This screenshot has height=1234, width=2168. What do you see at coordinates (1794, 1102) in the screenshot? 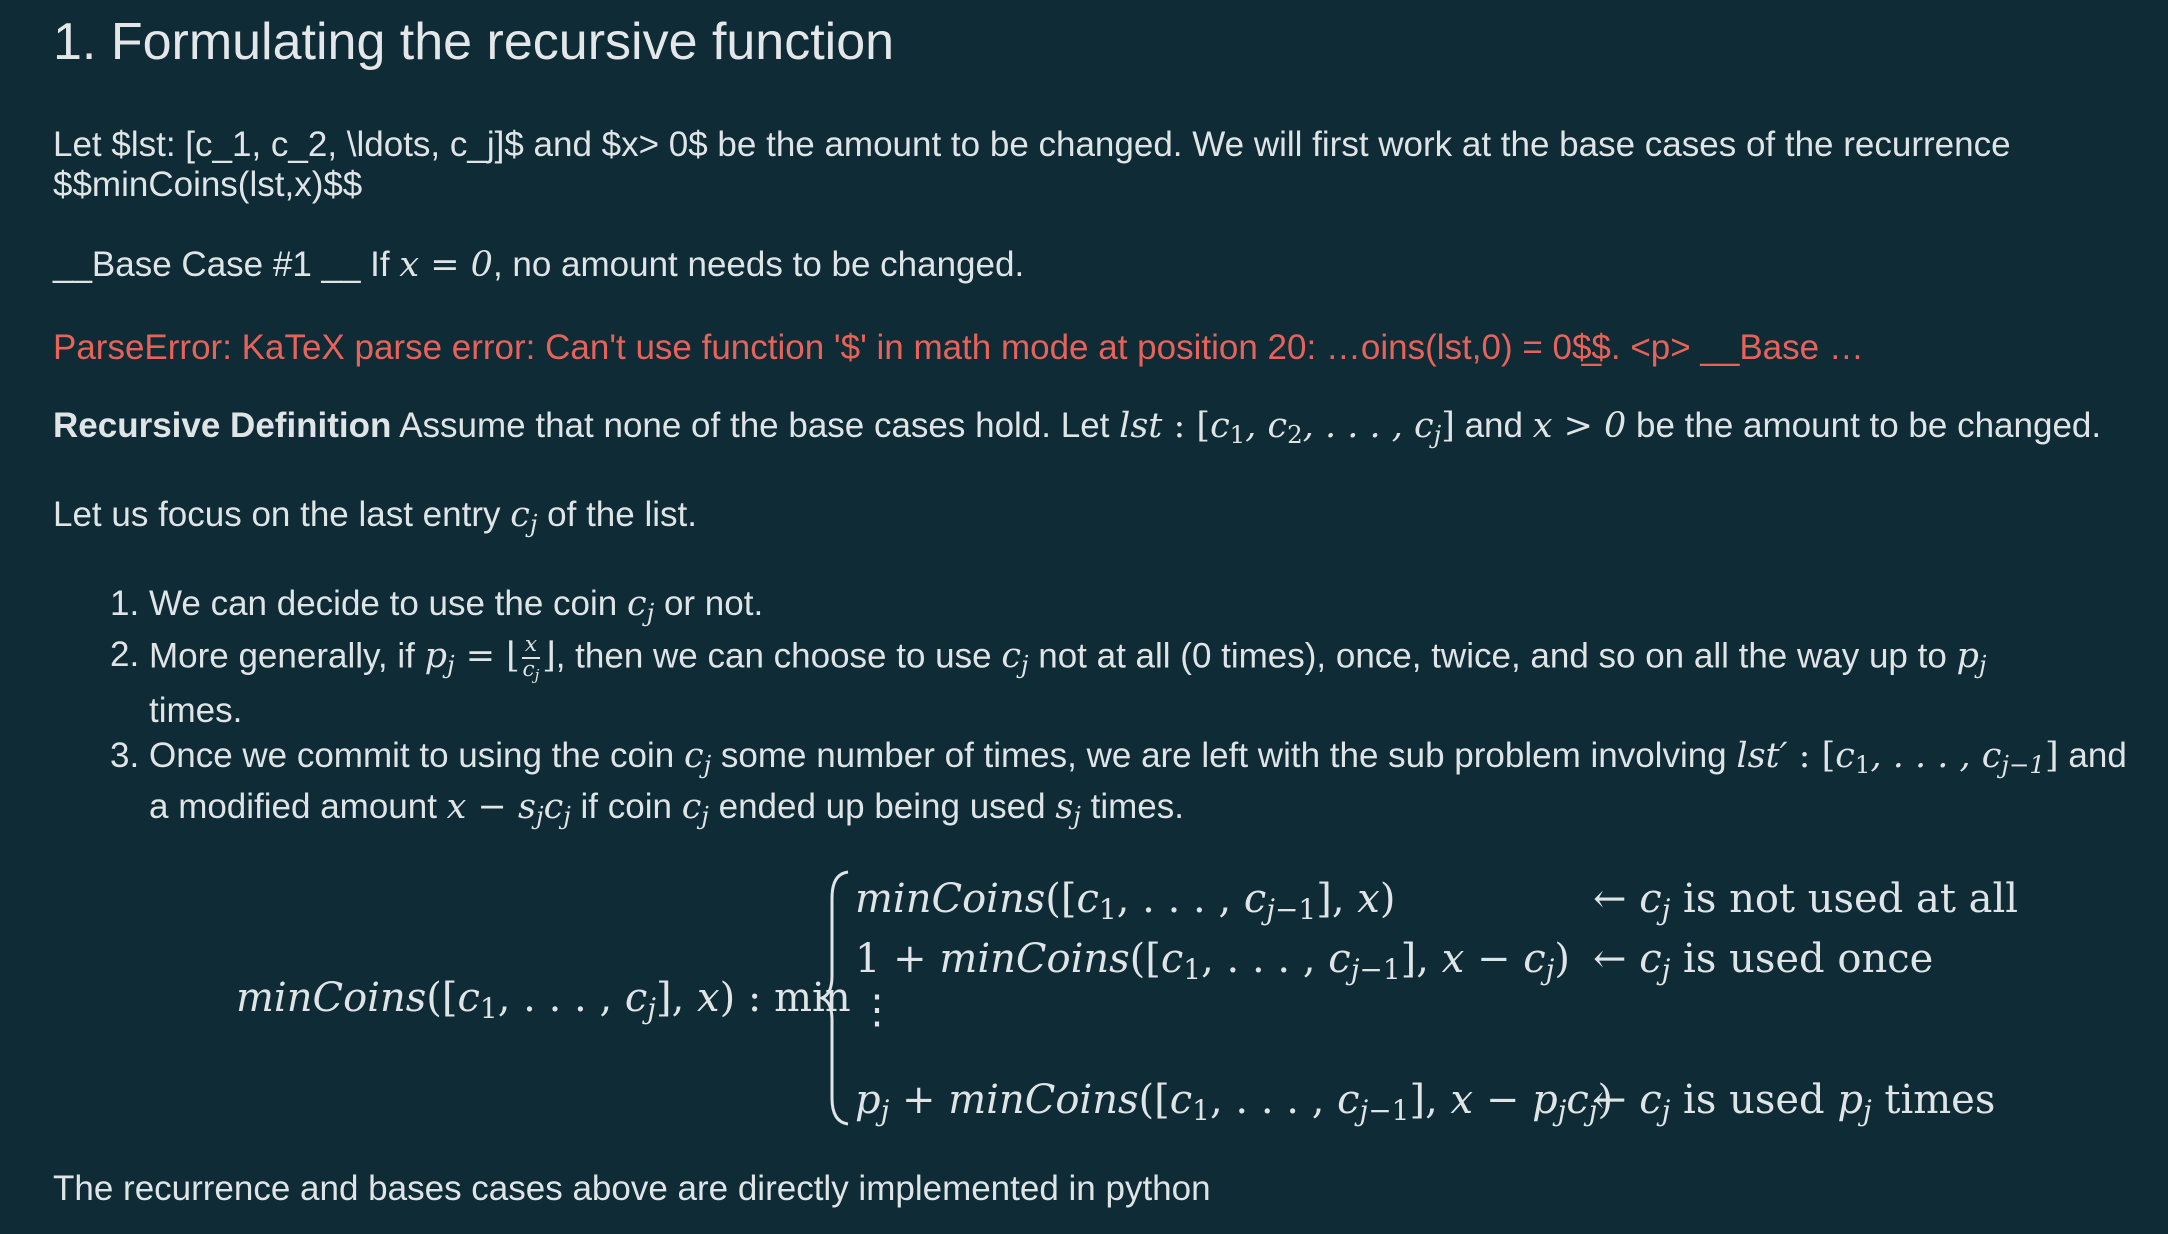
I see `case-note: ← cj is used pj times` at bounding box center [1794, 1102].